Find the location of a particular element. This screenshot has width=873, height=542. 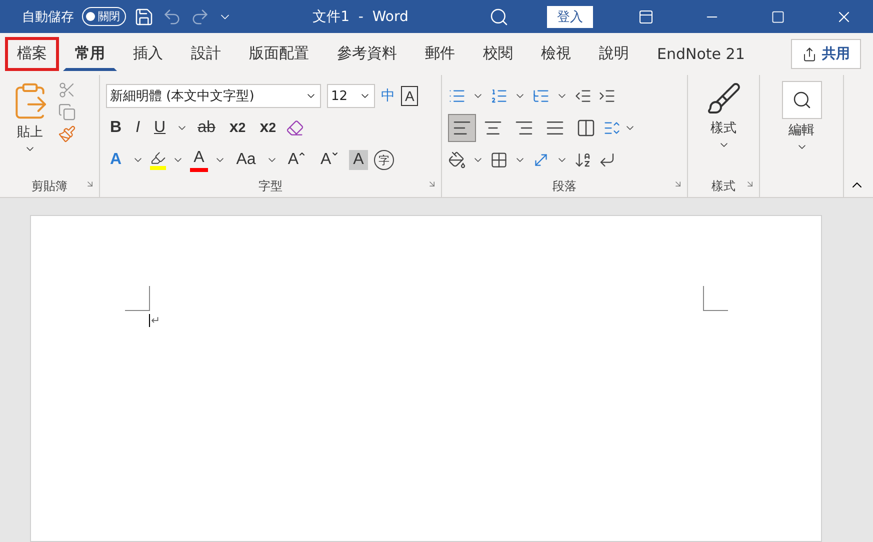

bold-button: B is located at coordinates (116, 128).